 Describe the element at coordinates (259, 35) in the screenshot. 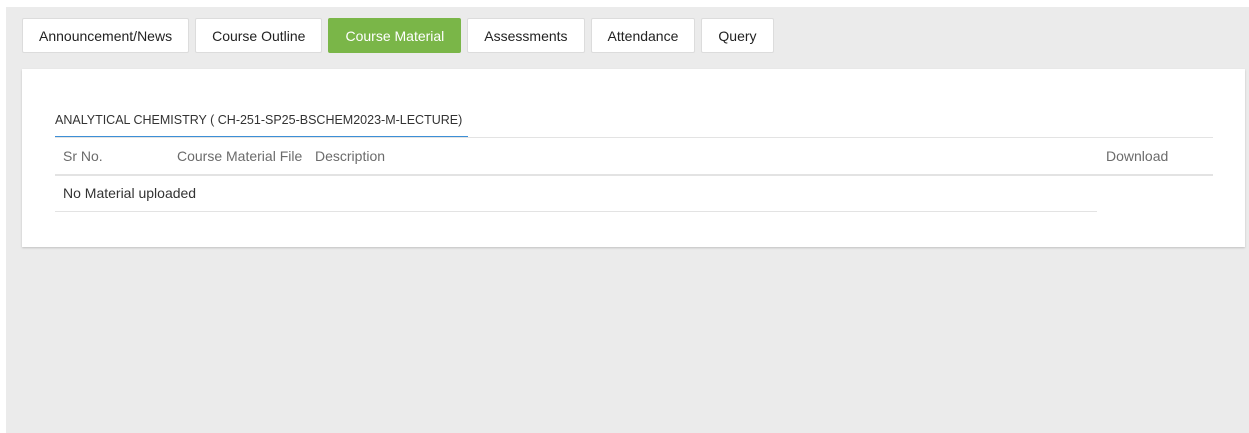

I see `tab-course-outline: Course Outline` at that location.